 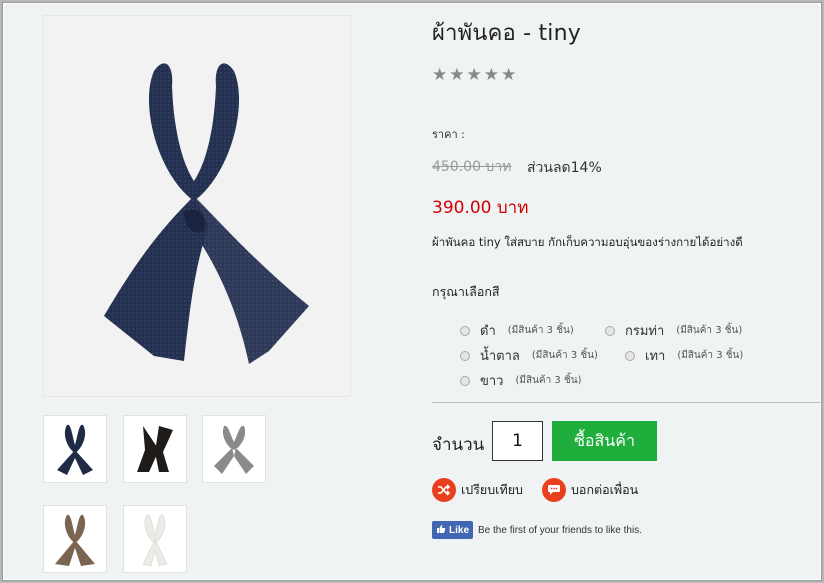 What do you see at coordinates (529, 355) in the screenshot?
I see `color-option-brown: น้ำตาล (มีสินค้า 3 ชิ้น)` at bounding box center [529, 355].